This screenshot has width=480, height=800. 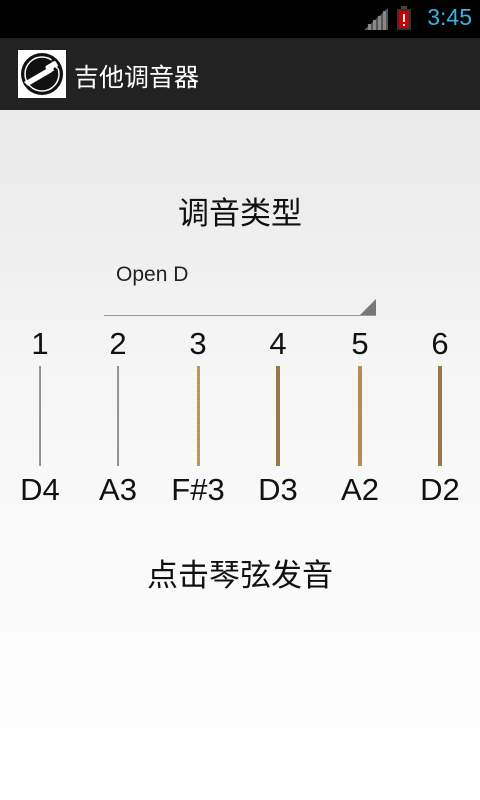 I want to click on status-time: 3:45, so click(x=449, y=17).